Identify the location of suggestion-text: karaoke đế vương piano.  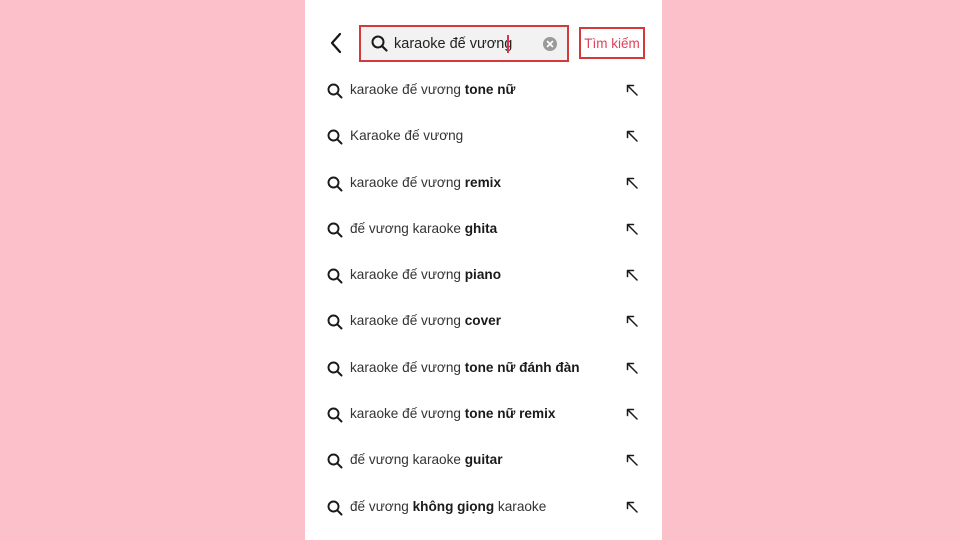
(425, 274).